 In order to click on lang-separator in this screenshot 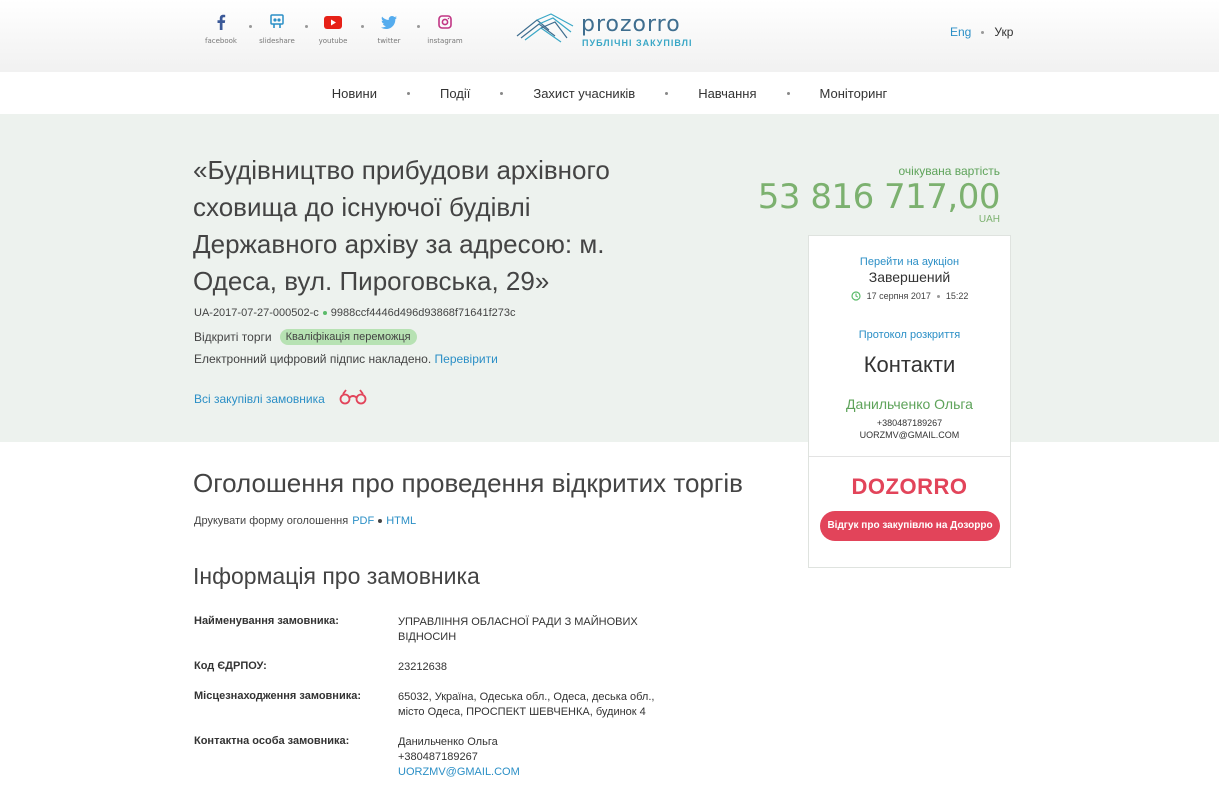, I will do `click(983, 32)`.